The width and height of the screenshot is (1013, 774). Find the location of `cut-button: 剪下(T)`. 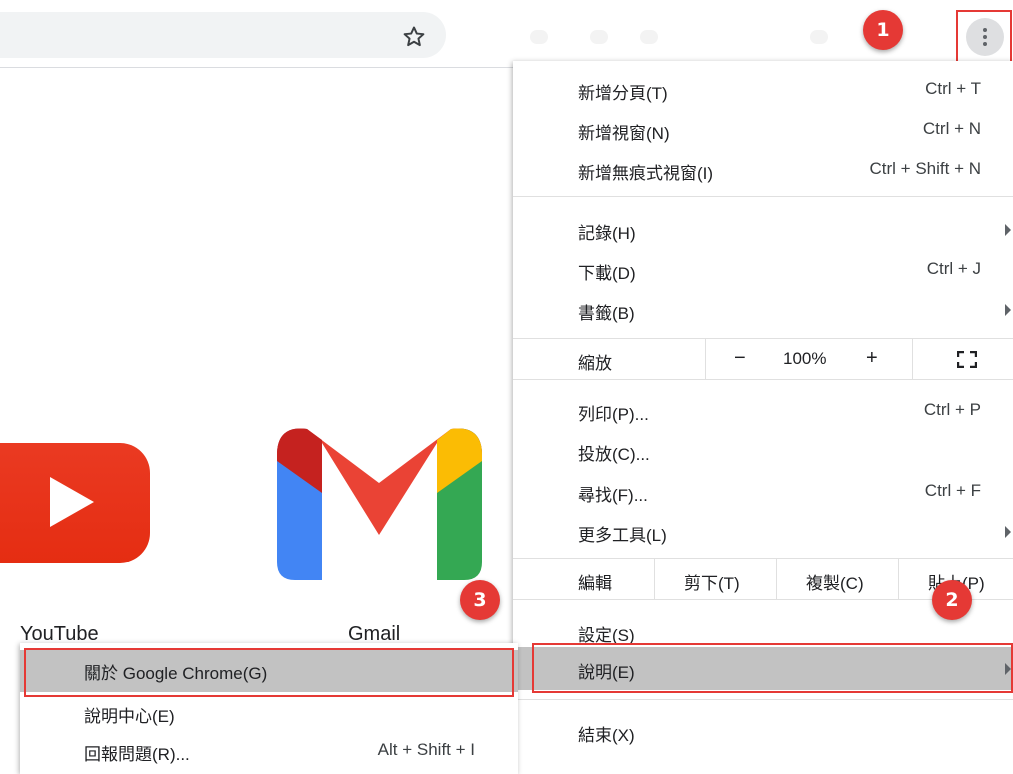

cut-button: 剪下(T) is located at coordinates (712, 581).